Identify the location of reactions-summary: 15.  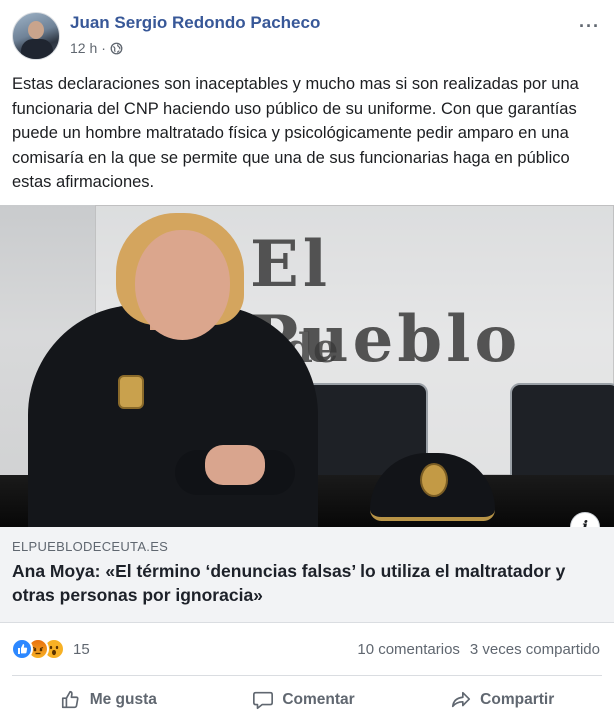
(50, 649).